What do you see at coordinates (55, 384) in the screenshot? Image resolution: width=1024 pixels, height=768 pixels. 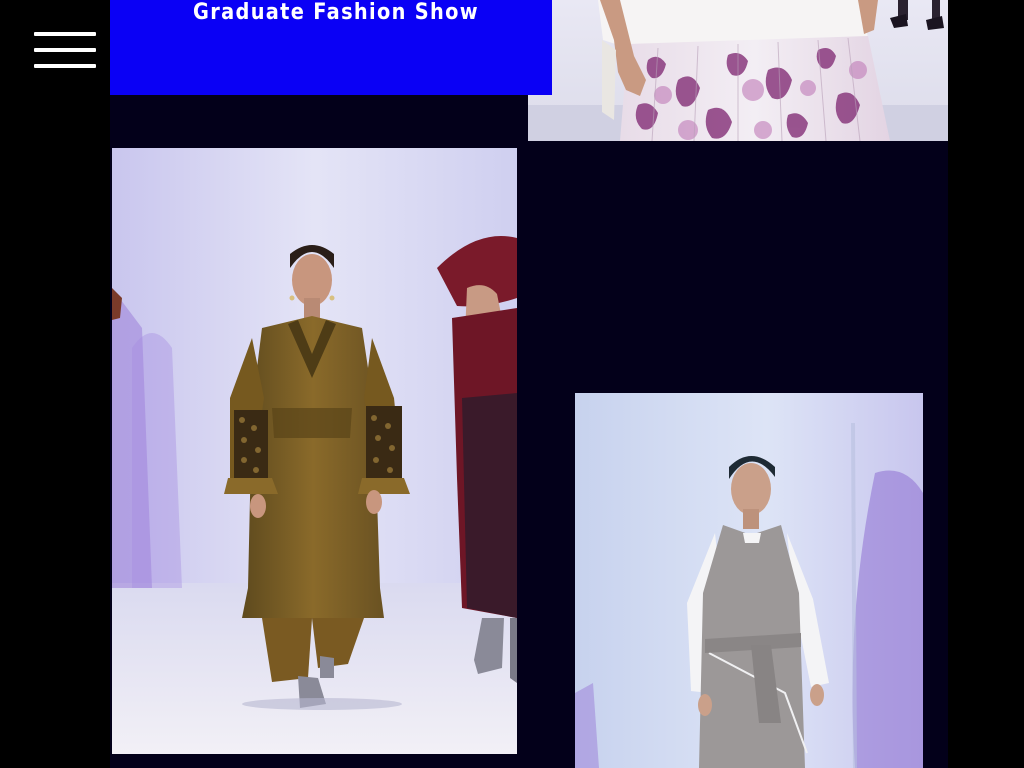 I see `sidebar` at bounding box center [55, 384].